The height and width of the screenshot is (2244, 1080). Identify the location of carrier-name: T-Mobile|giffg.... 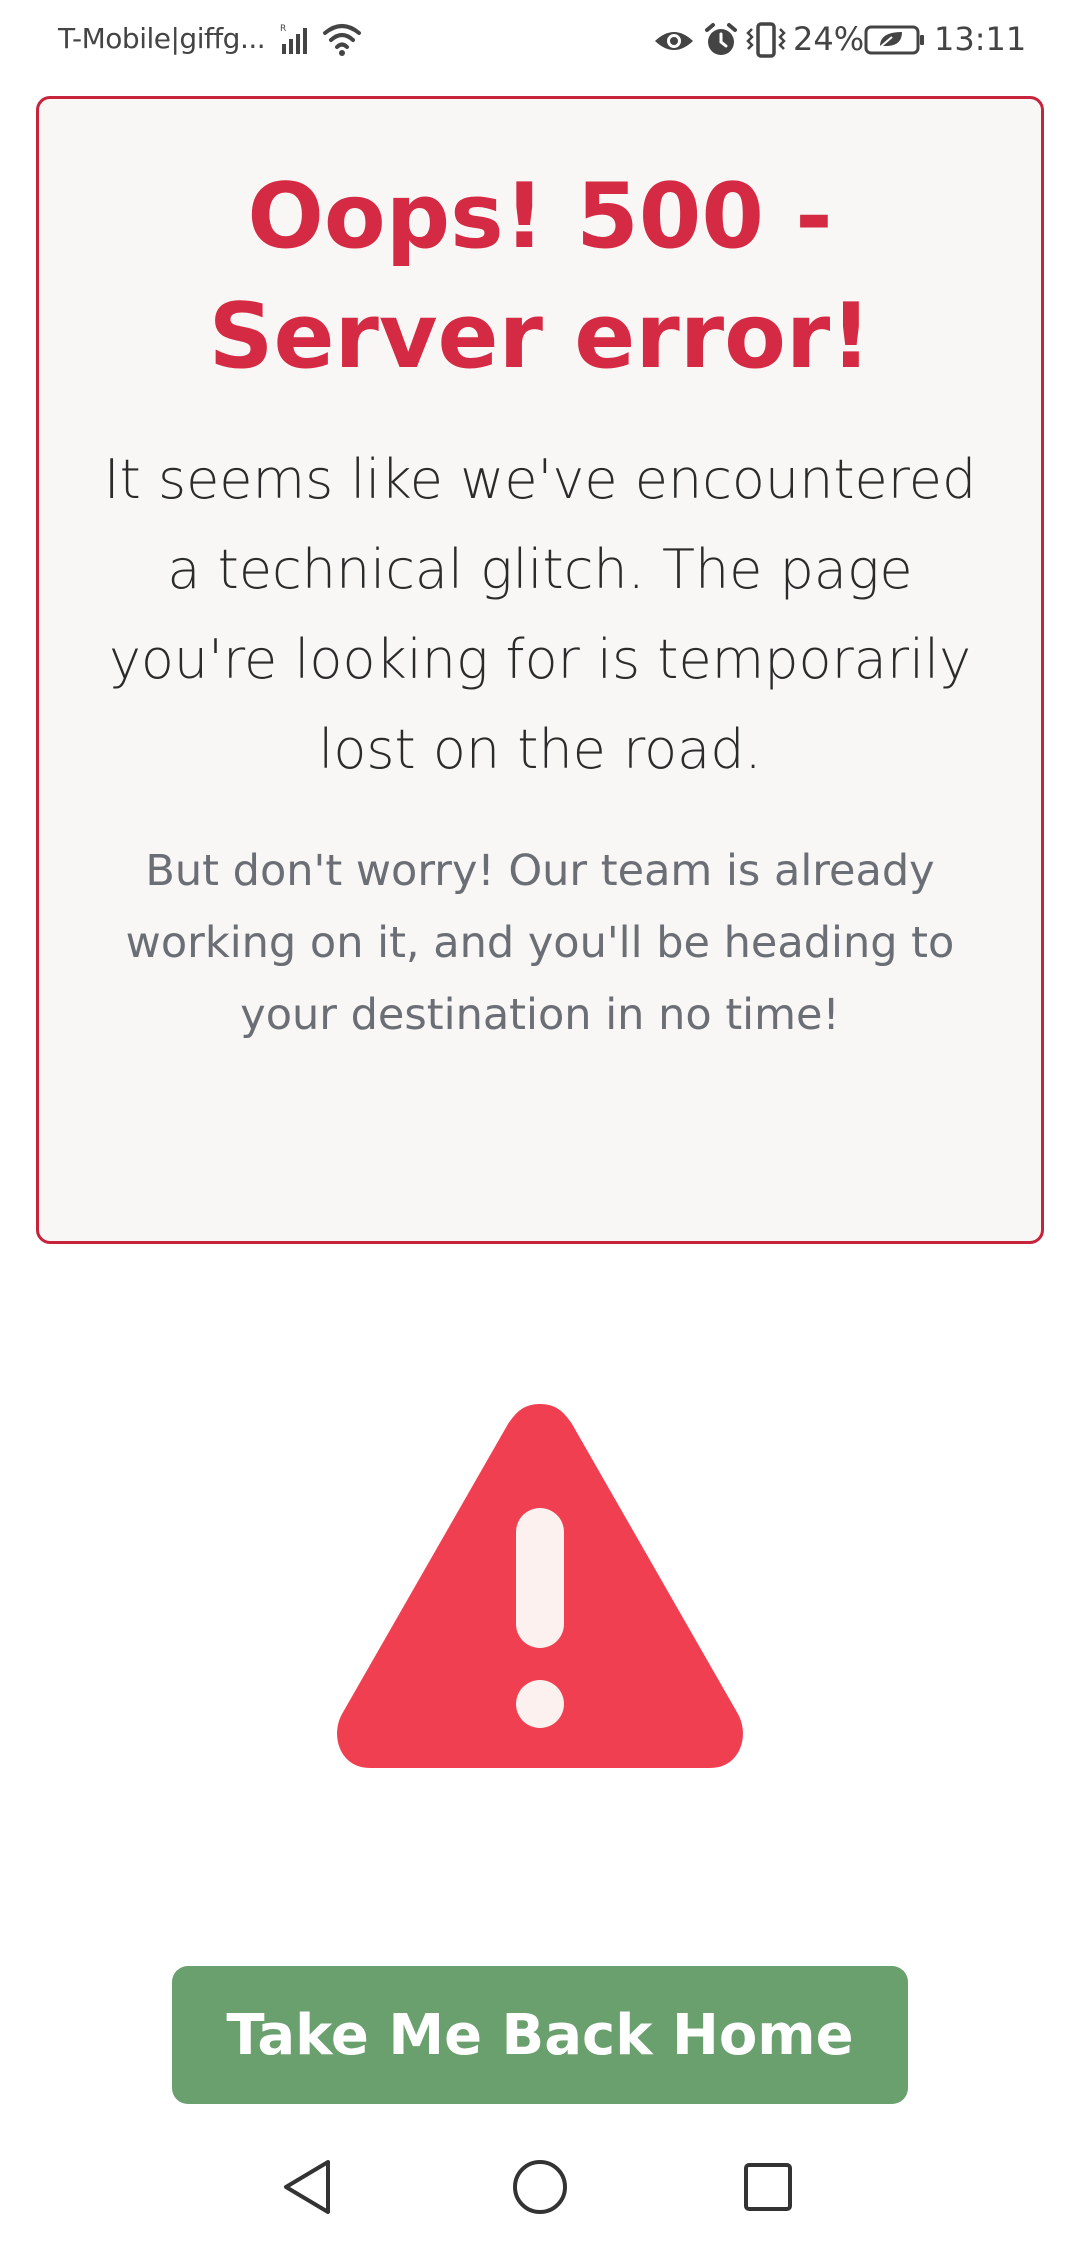
(162, 38).